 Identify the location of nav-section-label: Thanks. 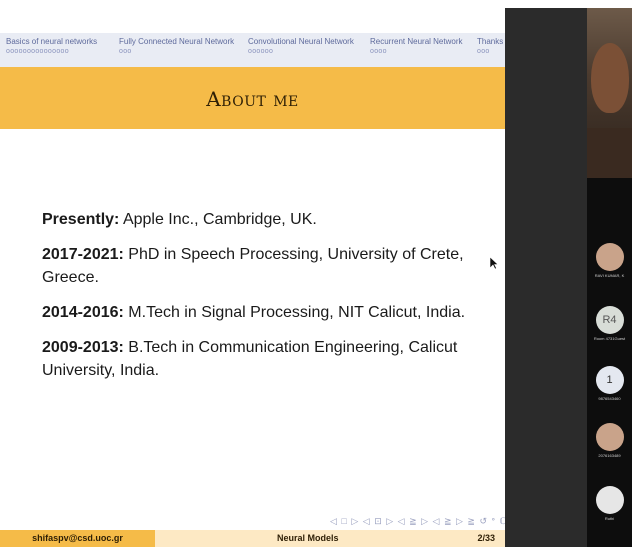
(490, 41).